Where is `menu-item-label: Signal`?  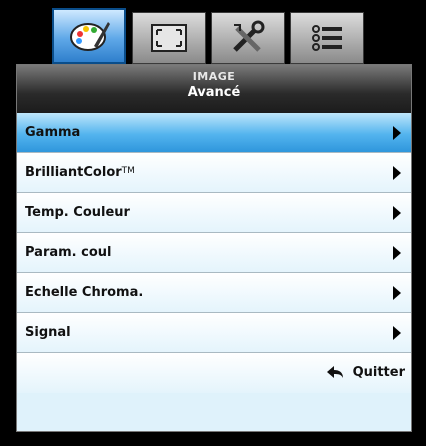
menu-item-label: Signal is located at coordinates (48, 332).